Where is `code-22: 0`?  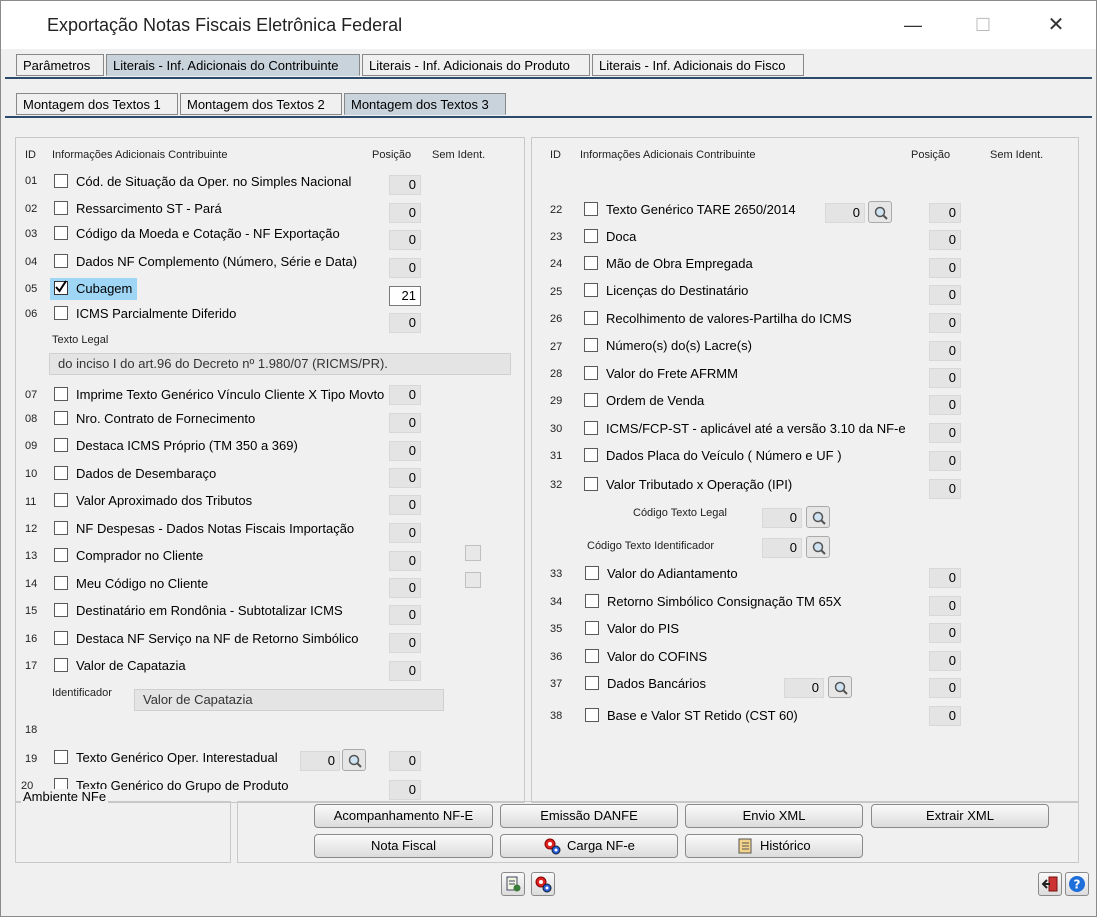 code-22: 0 is located at coordinates (845, 213).